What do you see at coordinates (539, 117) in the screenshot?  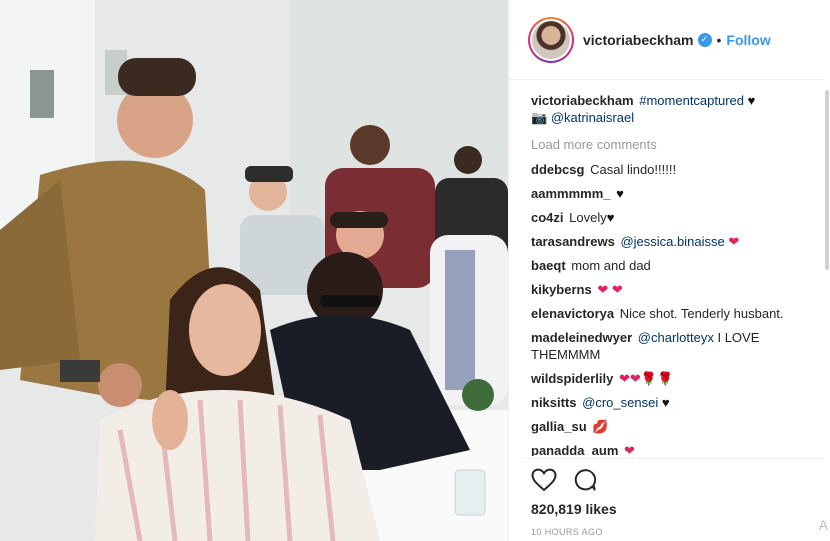 I see `camera-icon: 📷` at bounding box center [539, 117].